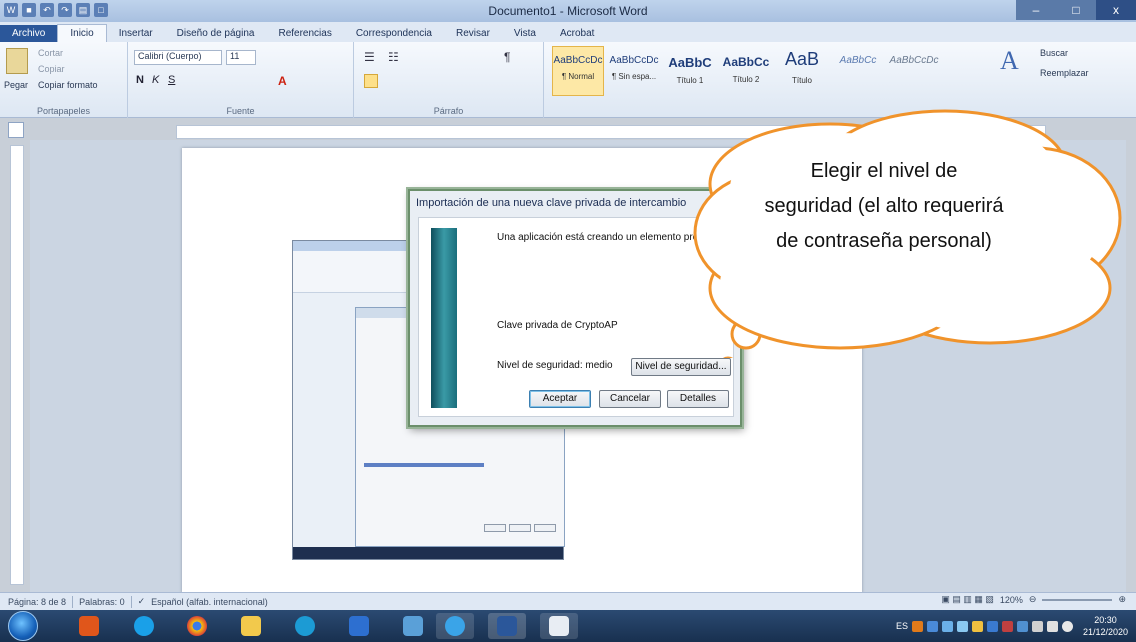 The image size is (1136, 642). I want to click on tab-vista: Vista, so click(525, 33).